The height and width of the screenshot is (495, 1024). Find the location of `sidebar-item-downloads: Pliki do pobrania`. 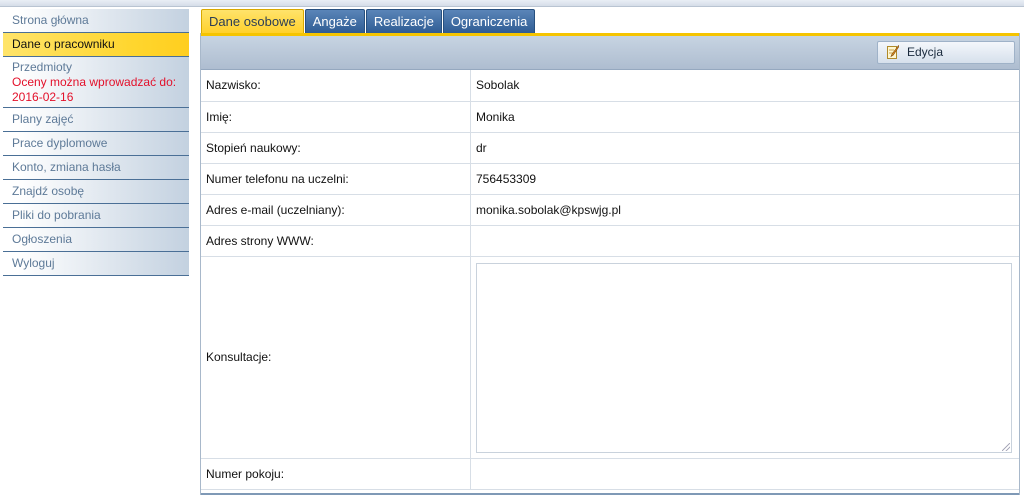

sidebar-item-downloads: Pliki do pobrania is located at coordinates (96, 216).